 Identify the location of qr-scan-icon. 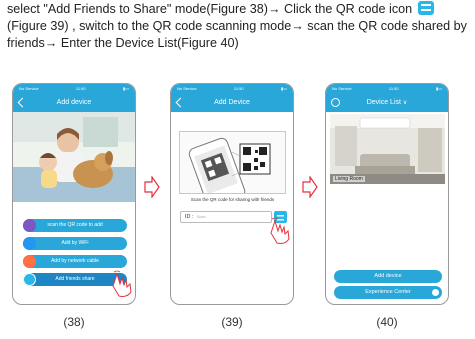
(29, 225).